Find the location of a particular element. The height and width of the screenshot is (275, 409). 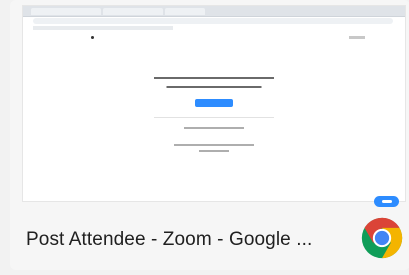

browser-address-bar is located at coordinates (213, 21).